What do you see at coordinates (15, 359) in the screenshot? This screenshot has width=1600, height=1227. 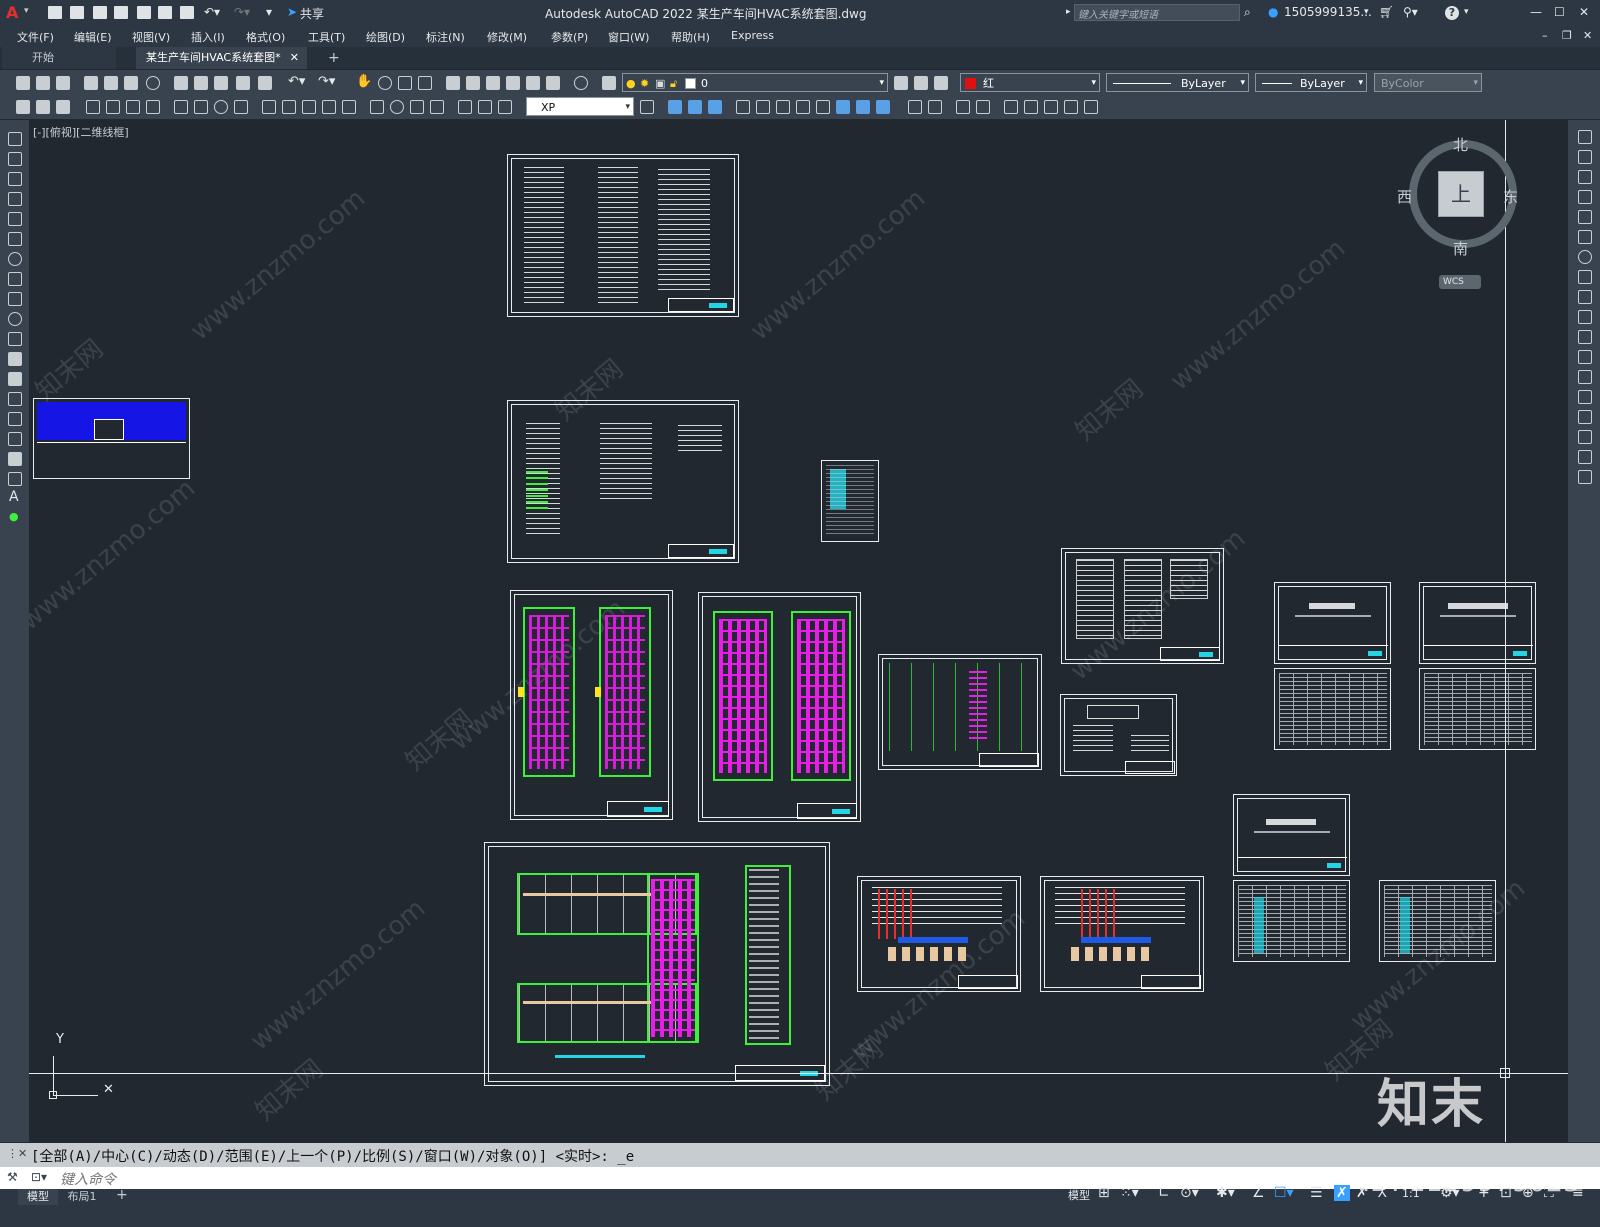 I see `insert-block-icon` at bounding box center [15, 359].